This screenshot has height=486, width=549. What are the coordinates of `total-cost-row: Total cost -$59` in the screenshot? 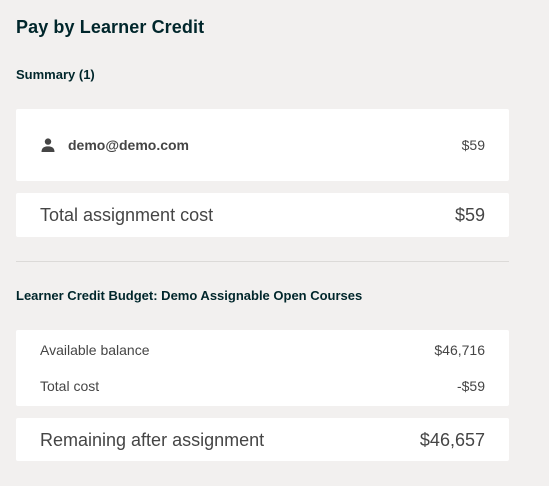 It's located at (262, 386).